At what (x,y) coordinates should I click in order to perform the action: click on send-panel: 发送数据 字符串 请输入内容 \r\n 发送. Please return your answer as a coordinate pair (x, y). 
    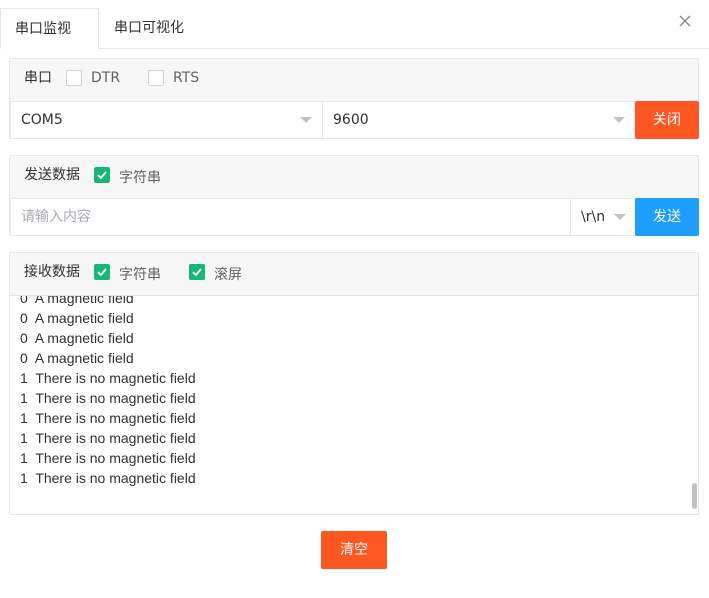
    Looking at the image, I should click on (354, 195).